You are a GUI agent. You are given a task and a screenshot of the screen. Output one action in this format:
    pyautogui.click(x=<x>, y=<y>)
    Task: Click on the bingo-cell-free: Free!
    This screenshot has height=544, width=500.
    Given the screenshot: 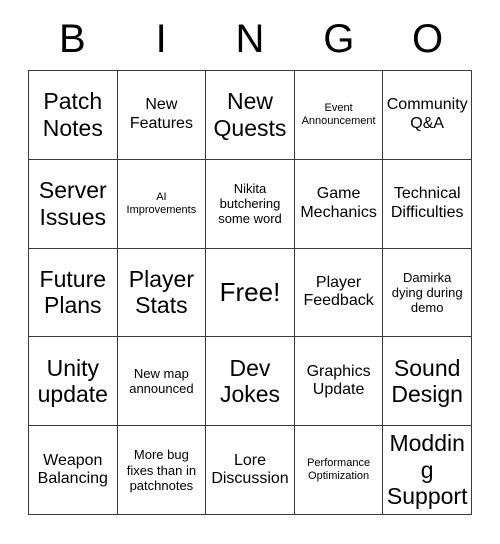 What is the action you would take?
    pyautogui.click(x=250, y=293)
    